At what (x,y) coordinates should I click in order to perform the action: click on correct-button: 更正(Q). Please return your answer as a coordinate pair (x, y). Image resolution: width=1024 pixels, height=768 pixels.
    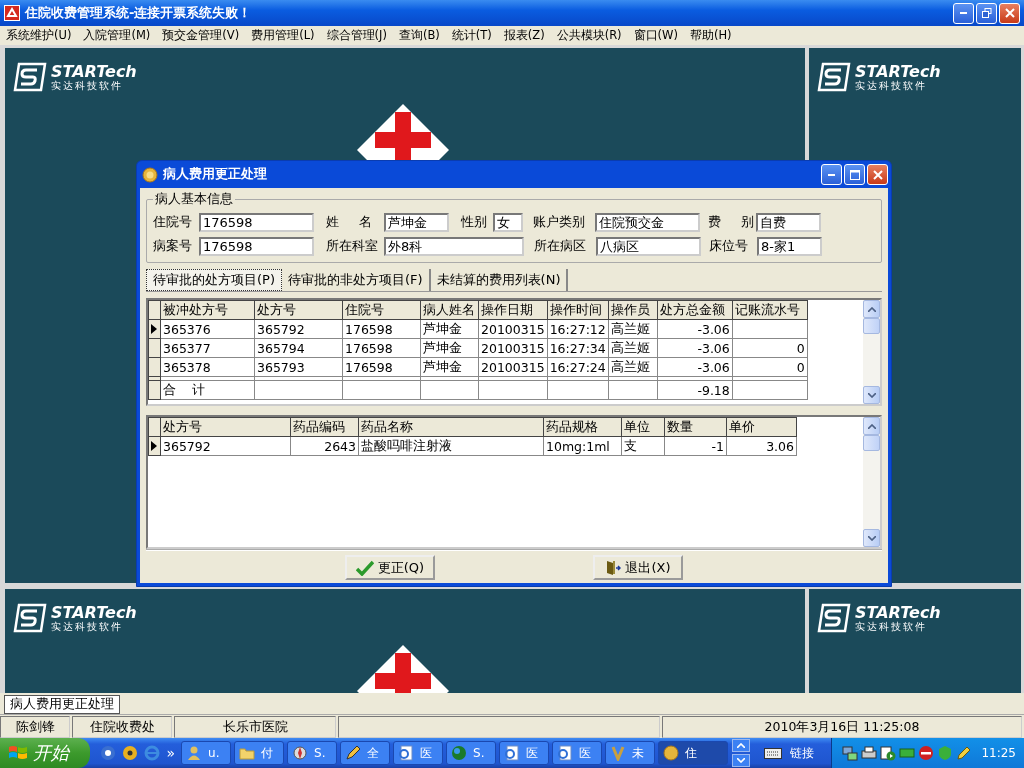
    Looking at the image, I should click on (390, 567).